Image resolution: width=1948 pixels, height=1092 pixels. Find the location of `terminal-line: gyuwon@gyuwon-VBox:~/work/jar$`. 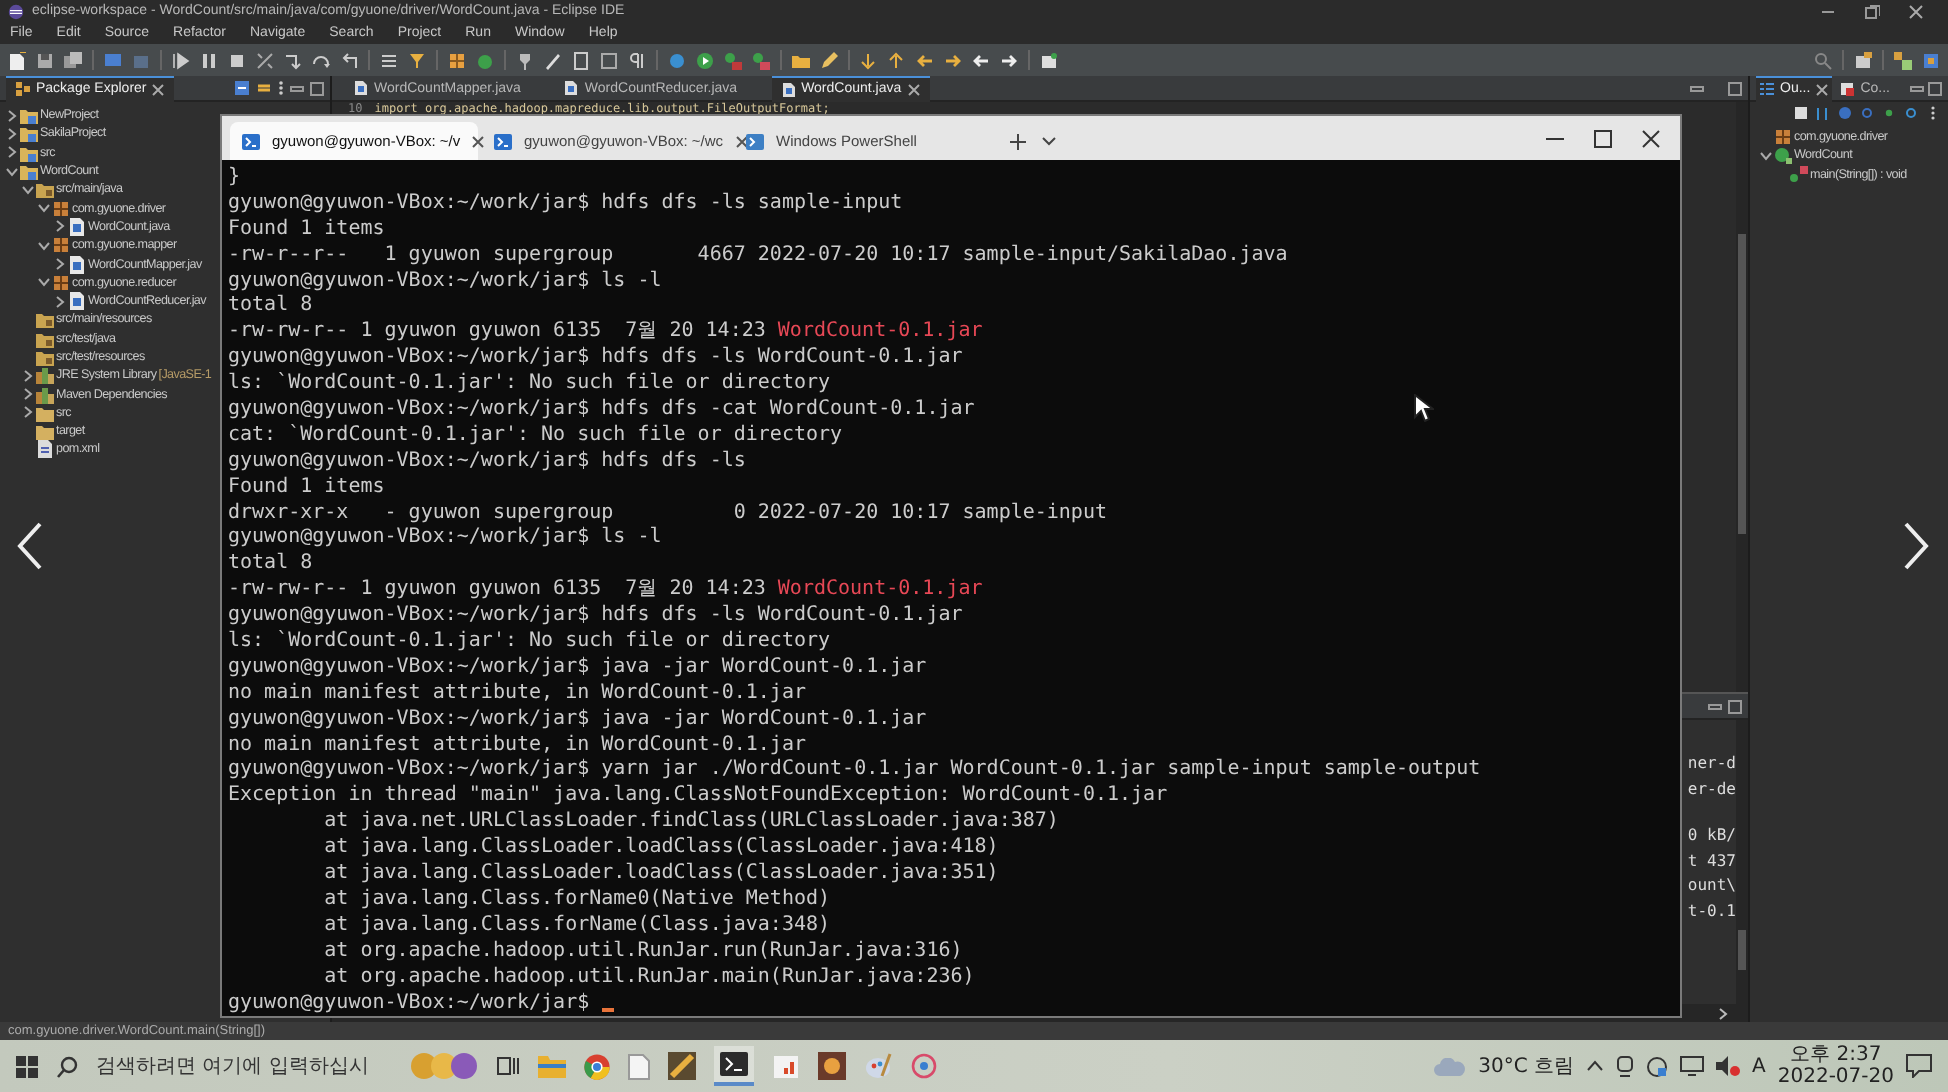

terminal-line: gyuwon@gyuwon-VBox:~/work/jar$ is located at coordinates (410, 1003).